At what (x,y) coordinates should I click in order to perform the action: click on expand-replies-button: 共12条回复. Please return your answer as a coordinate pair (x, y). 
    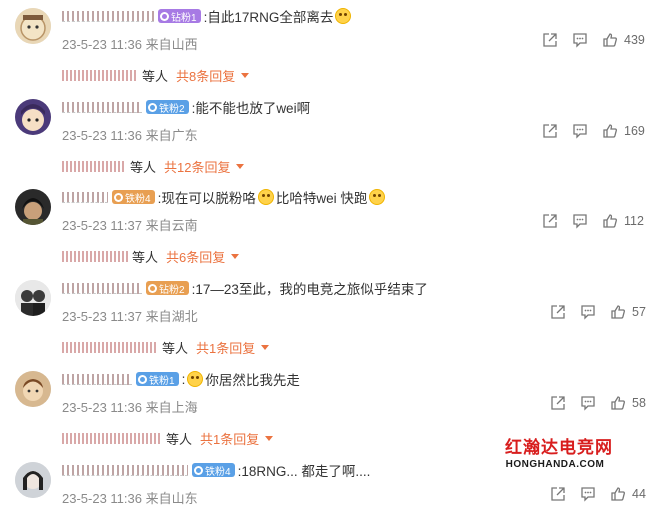
    Looking at the image, I should click on (204, 166).